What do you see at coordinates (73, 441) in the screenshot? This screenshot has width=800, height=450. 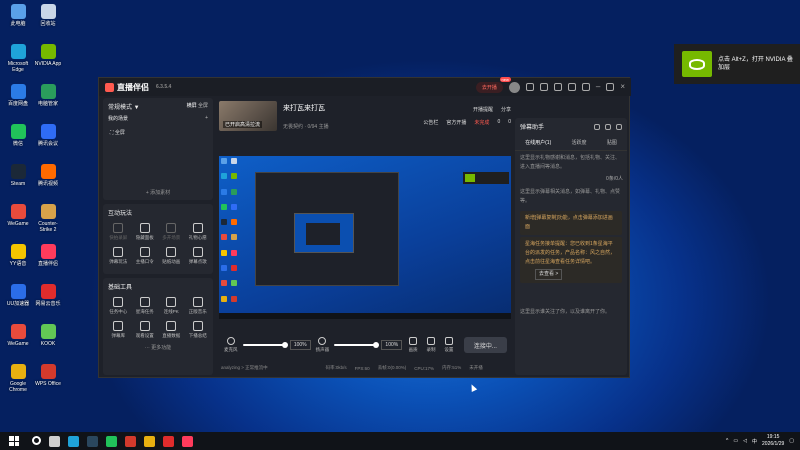 I see `edge-icon` at bounding box center [73, 441].